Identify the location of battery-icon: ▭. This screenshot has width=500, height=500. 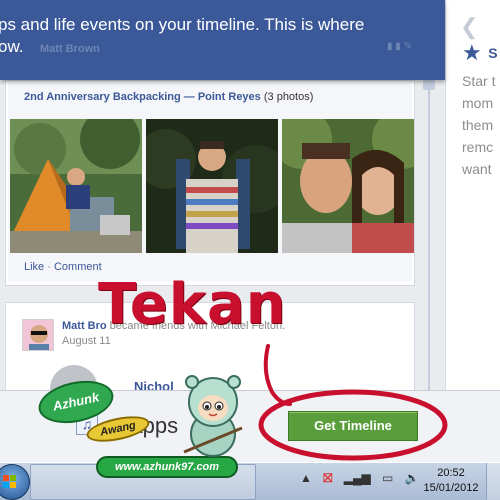
(387, 478).